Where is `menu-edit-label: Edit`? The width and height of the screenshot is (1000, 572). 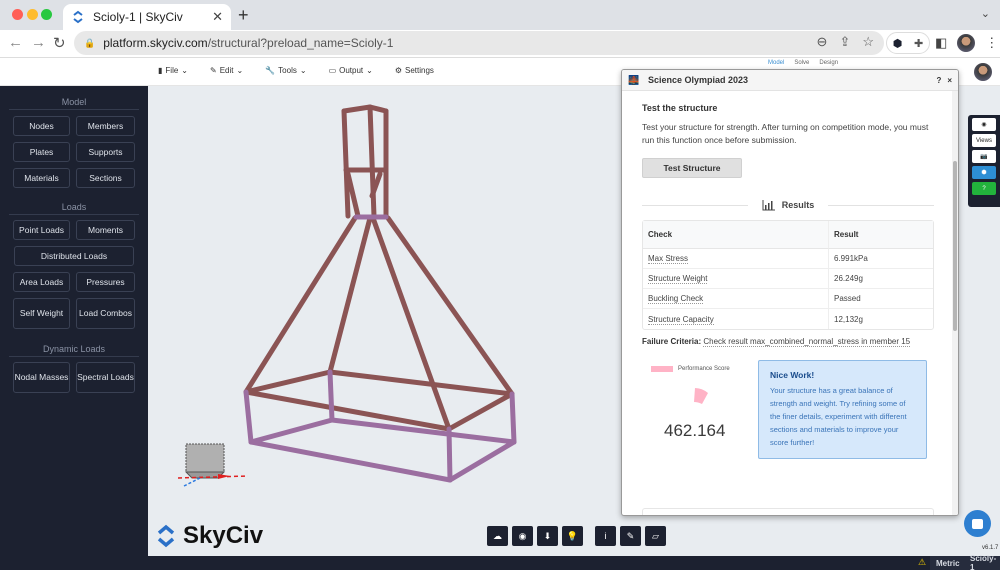
menu-edit-label: Edit is located at coordinates (226, 70).